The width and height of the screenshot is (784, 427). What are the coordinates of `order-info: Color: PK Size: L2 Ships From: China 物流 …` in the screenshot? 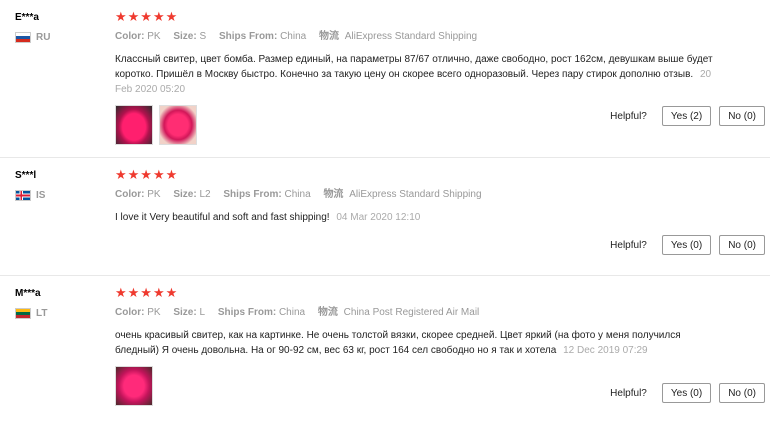 It's located at (440, 195).